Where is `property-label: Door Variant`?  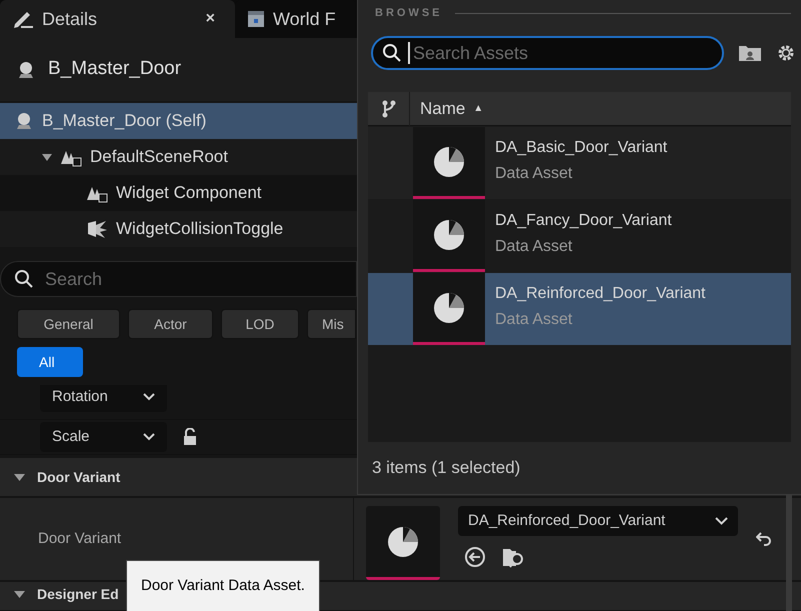
property-label: Door Variant is located at coordinates (80, 538).